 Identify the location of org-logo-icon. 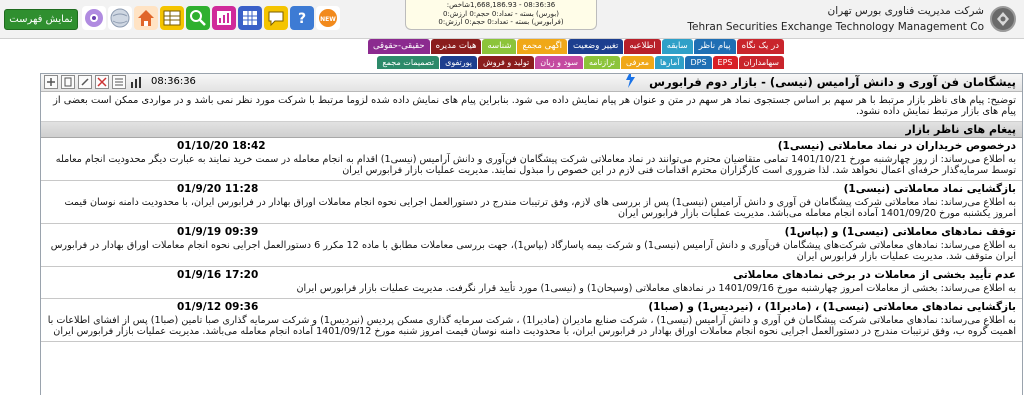
(1003, 19).